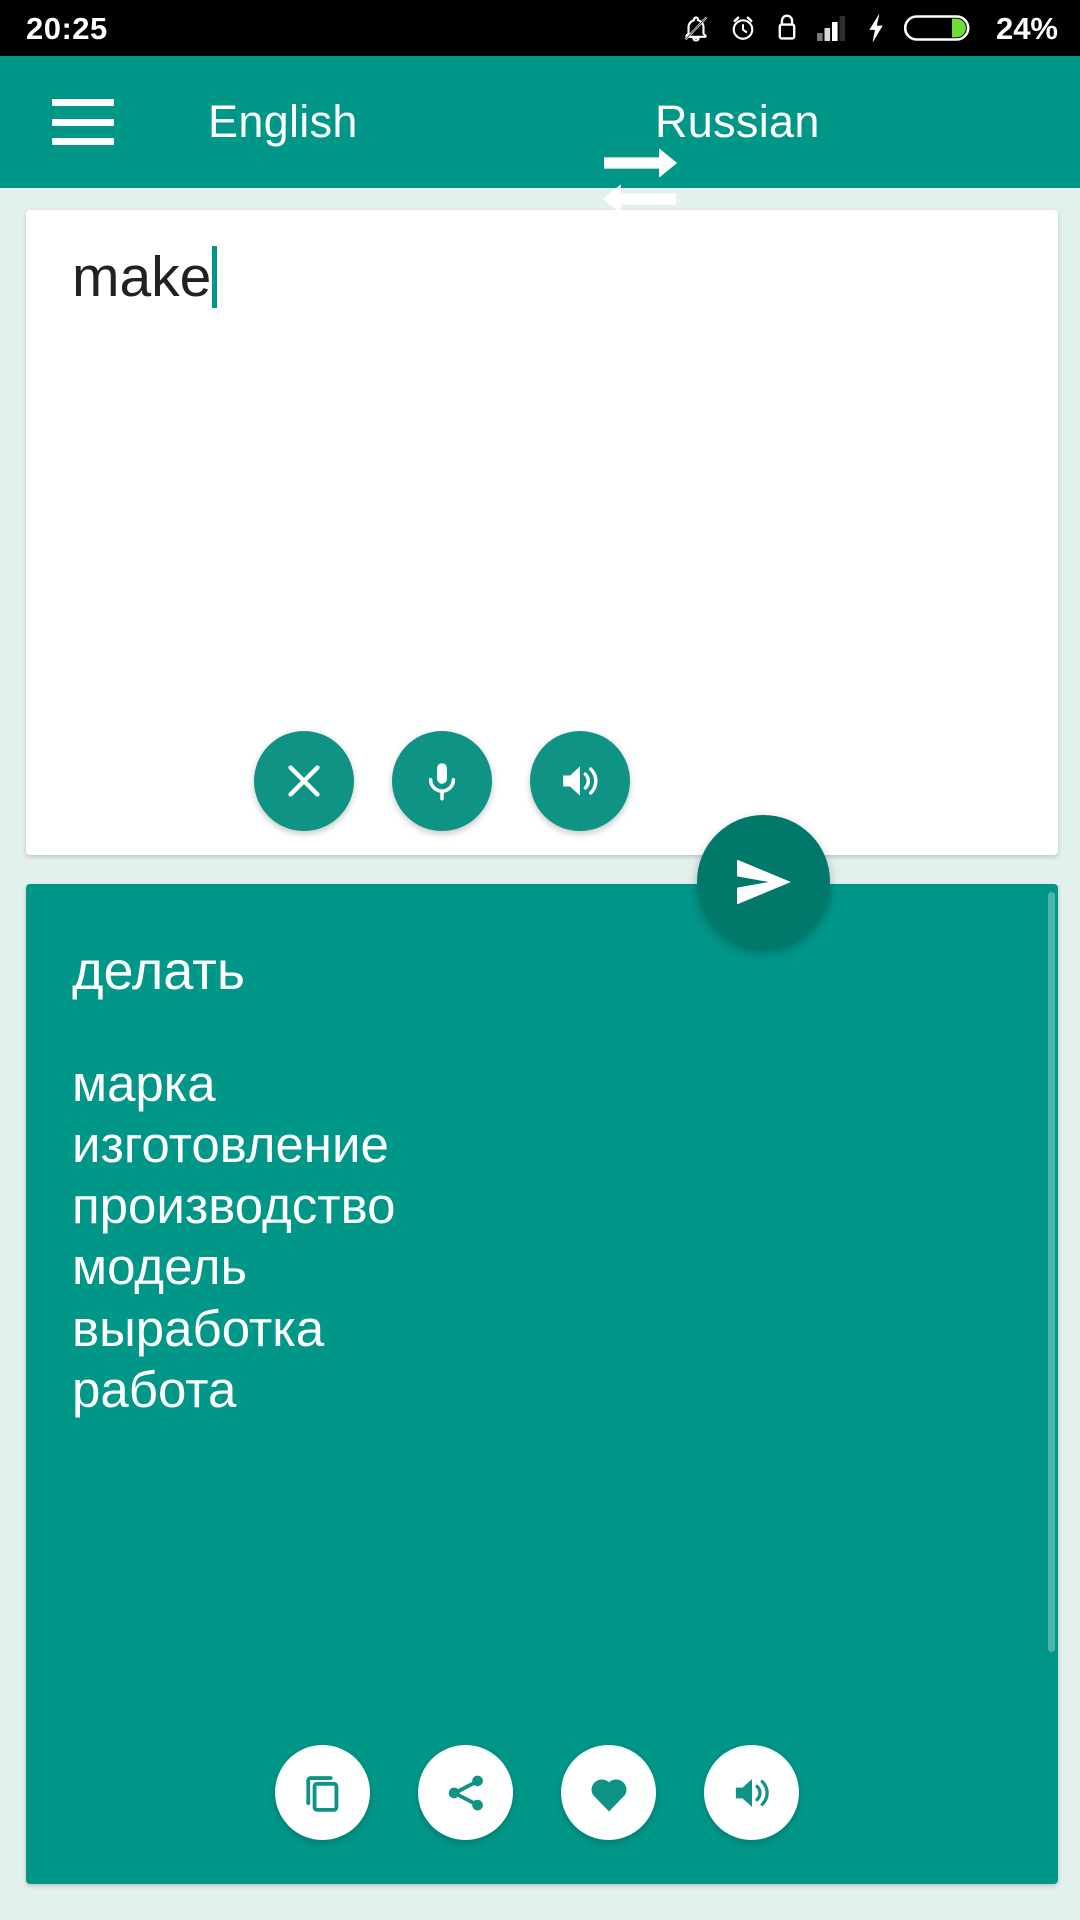 Image resolution: width=1080 pixels, height=1920 pixels. I want to click on source-text-value: make, so click(142, 277).